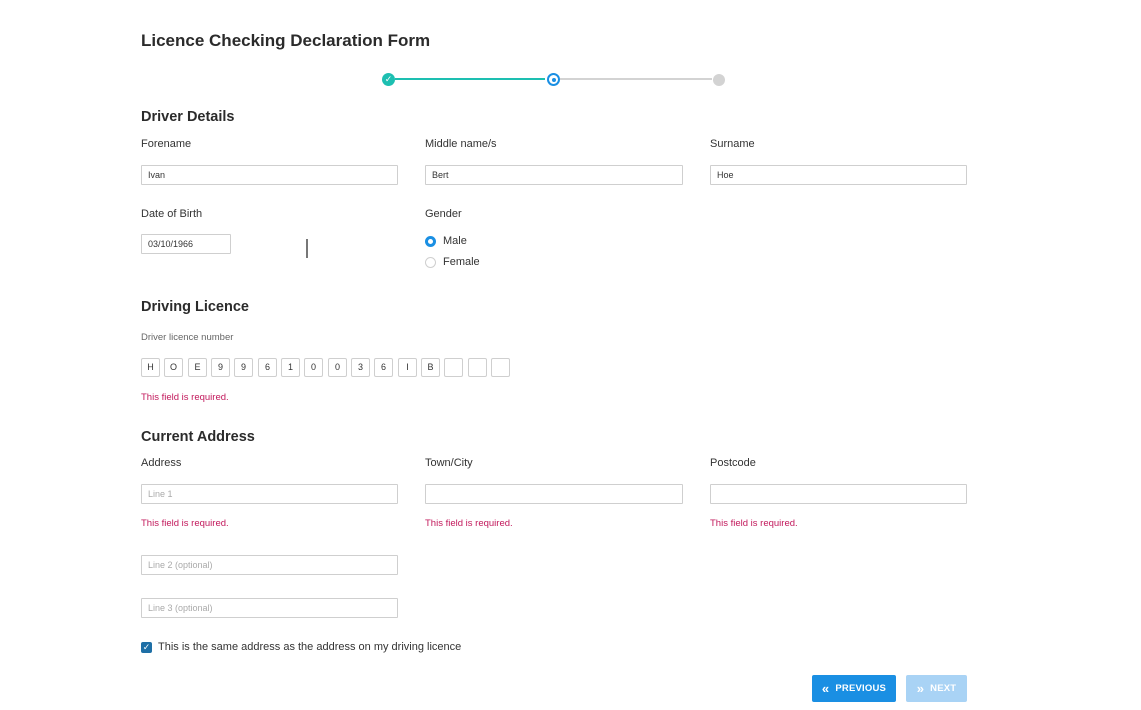 The width and height of the screenshot is (1141, 710). I want to click on step-1-complete-icon: ✓, so click(388, 79).